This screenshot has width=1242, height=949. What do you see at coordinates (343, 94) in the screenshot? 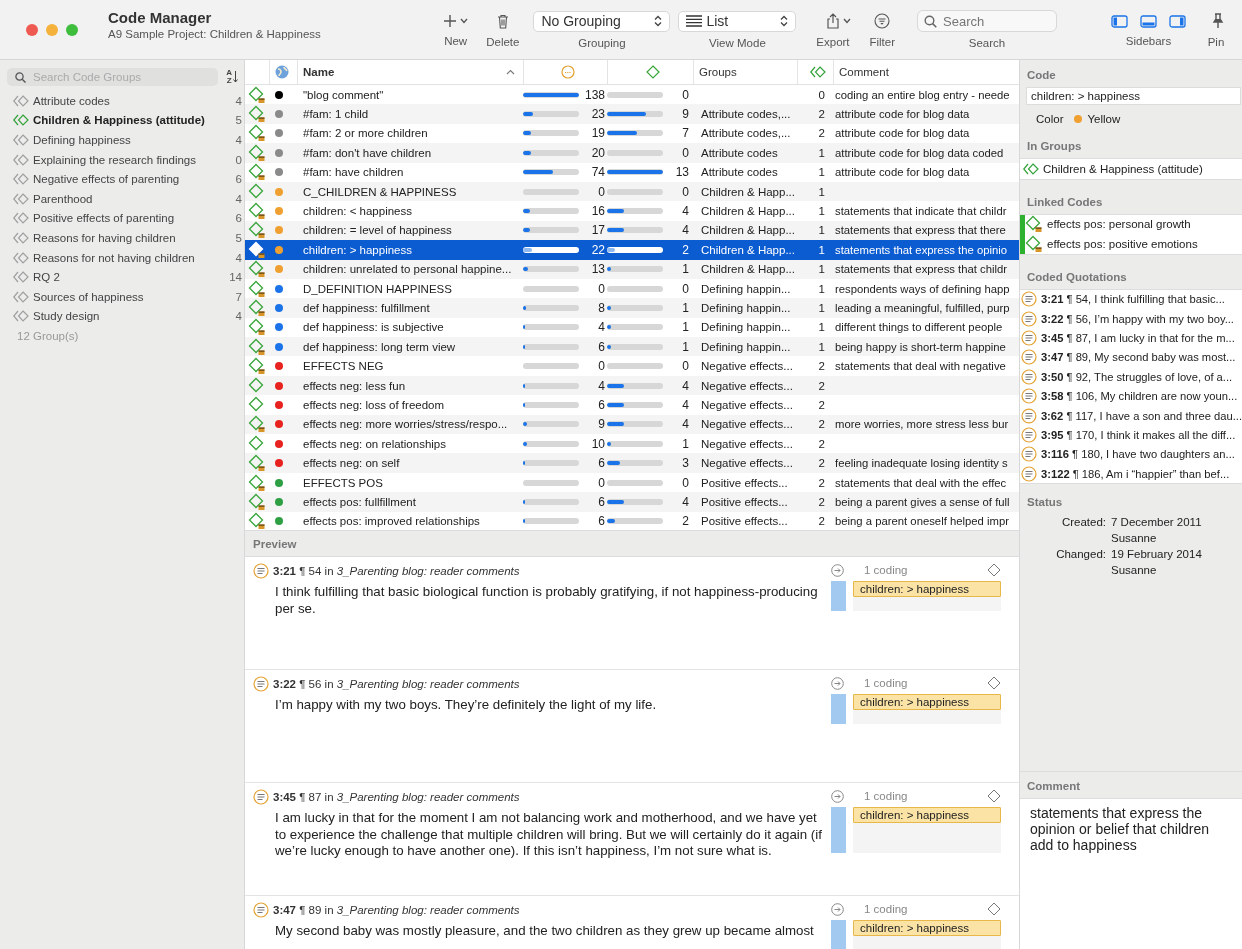
I see `code-name: "blog comment"` at bounding box center [343, 94].